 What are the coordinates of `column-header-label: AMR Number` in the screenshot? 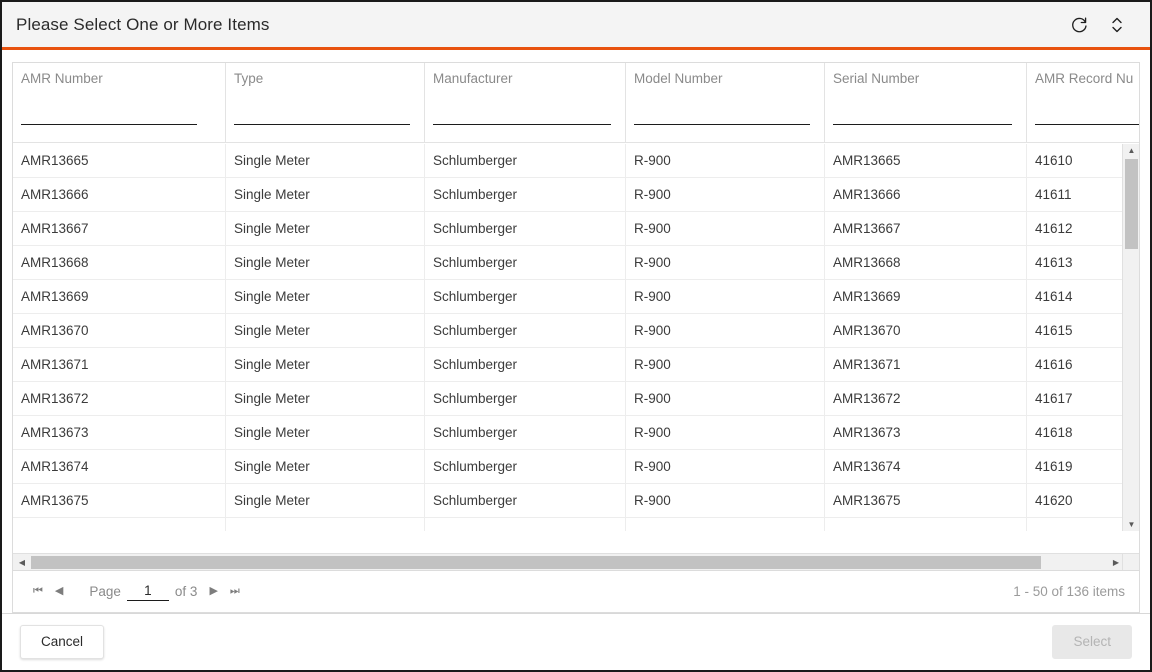 It's located at (62, 78).